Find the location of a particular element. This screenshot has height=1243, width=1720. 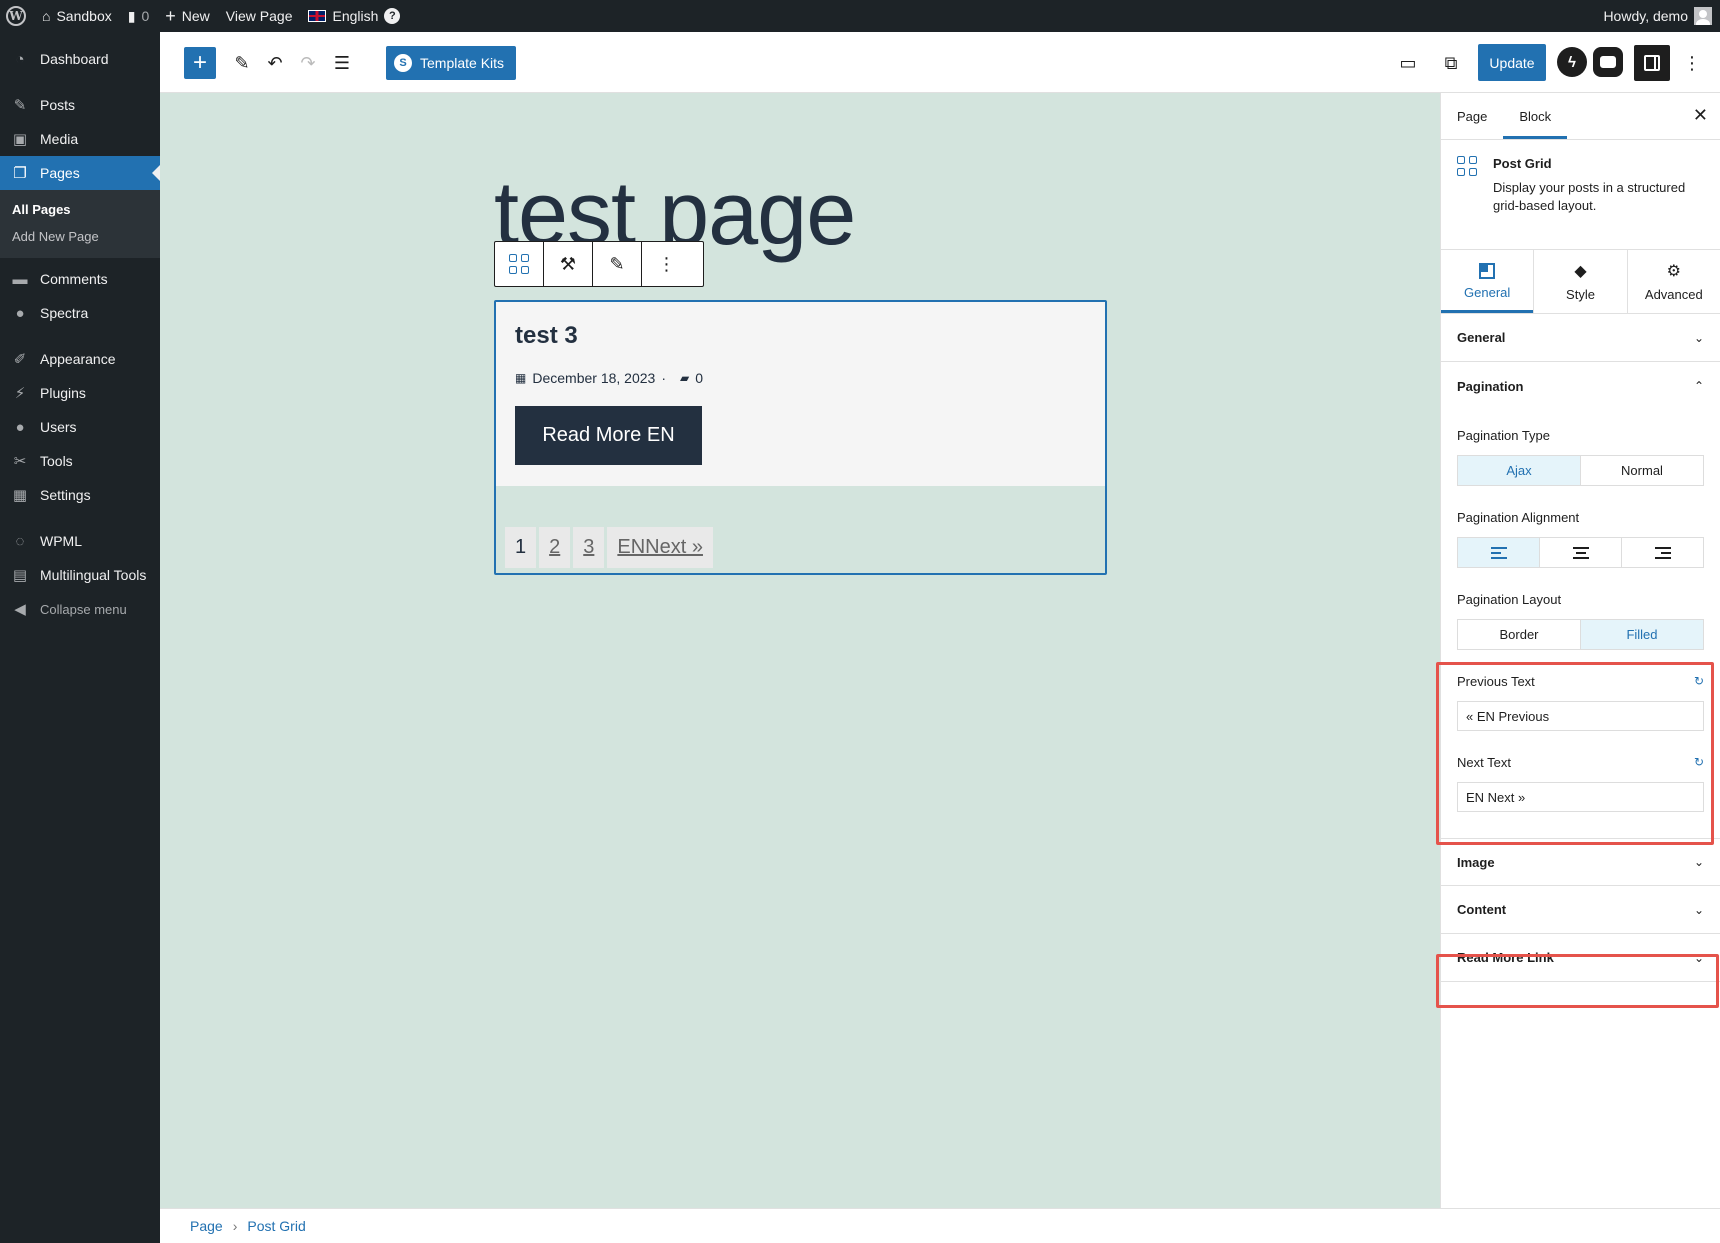

pagination-type-control: Ajax Normal is located at coordinates (1580, 470).